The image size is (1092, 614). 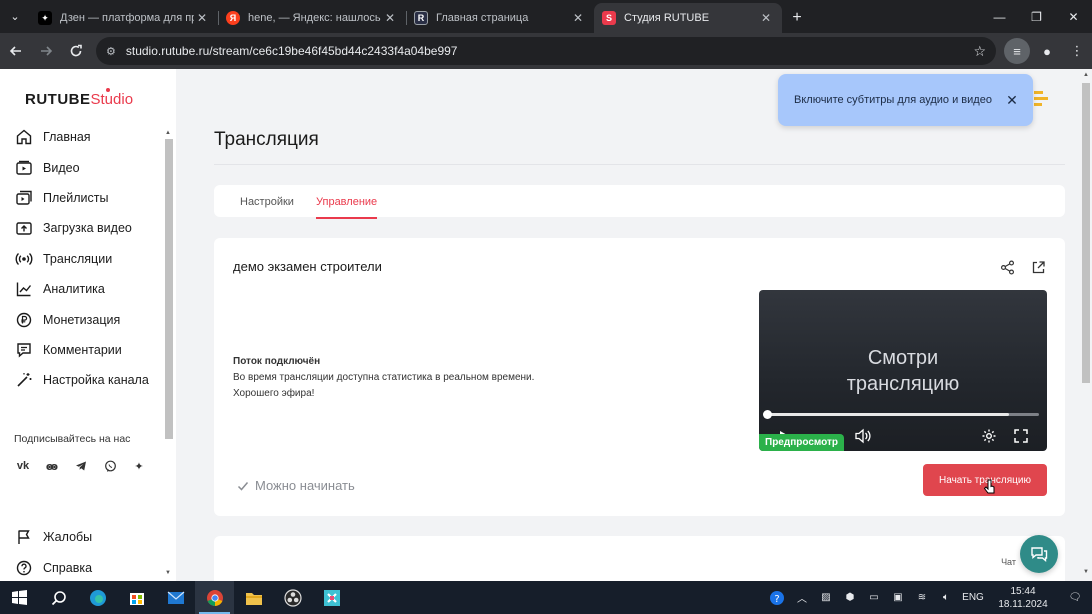 I want to click on help-icon, so click(x=24, y=567).